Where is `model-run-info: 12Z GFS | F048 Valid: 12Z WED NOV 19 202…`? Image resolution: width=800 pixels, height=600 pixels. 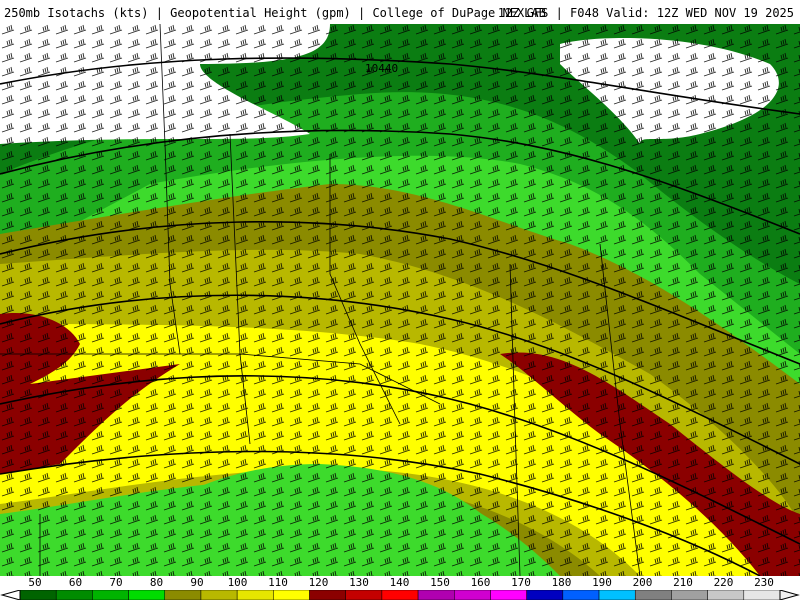 model-run-info: 12Z GFS | F048 Valid: 12Z WED NOV 19 202… is located at coordinates (645, 13).